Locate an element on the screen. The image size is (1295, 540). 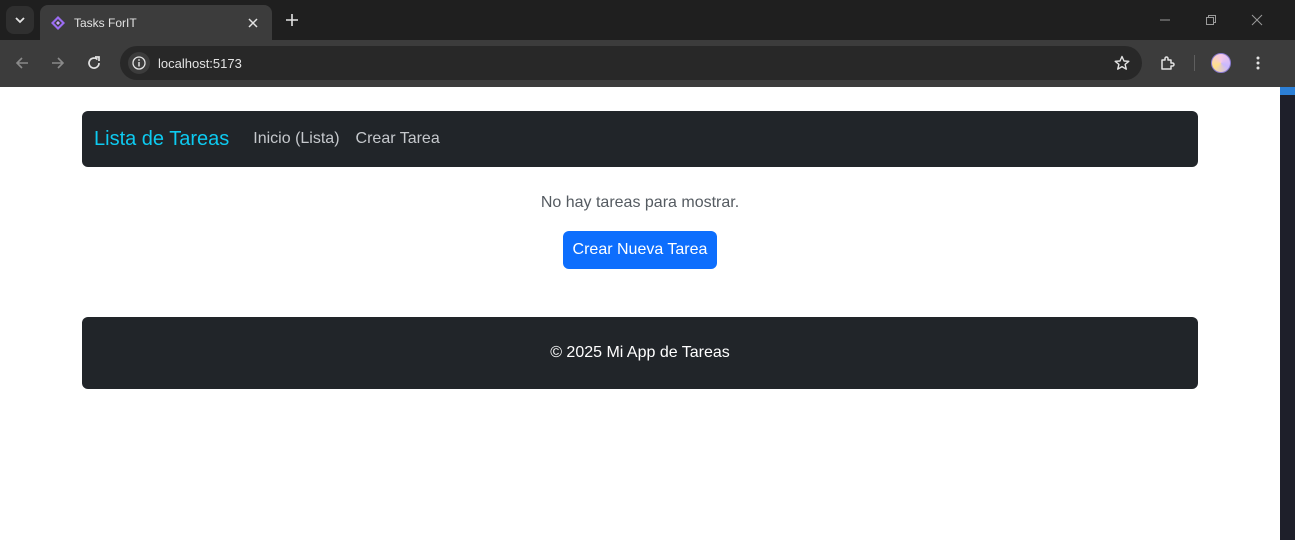
footer-text: © 2025 Mi App de Tareas is located at coordinates (640, 352).